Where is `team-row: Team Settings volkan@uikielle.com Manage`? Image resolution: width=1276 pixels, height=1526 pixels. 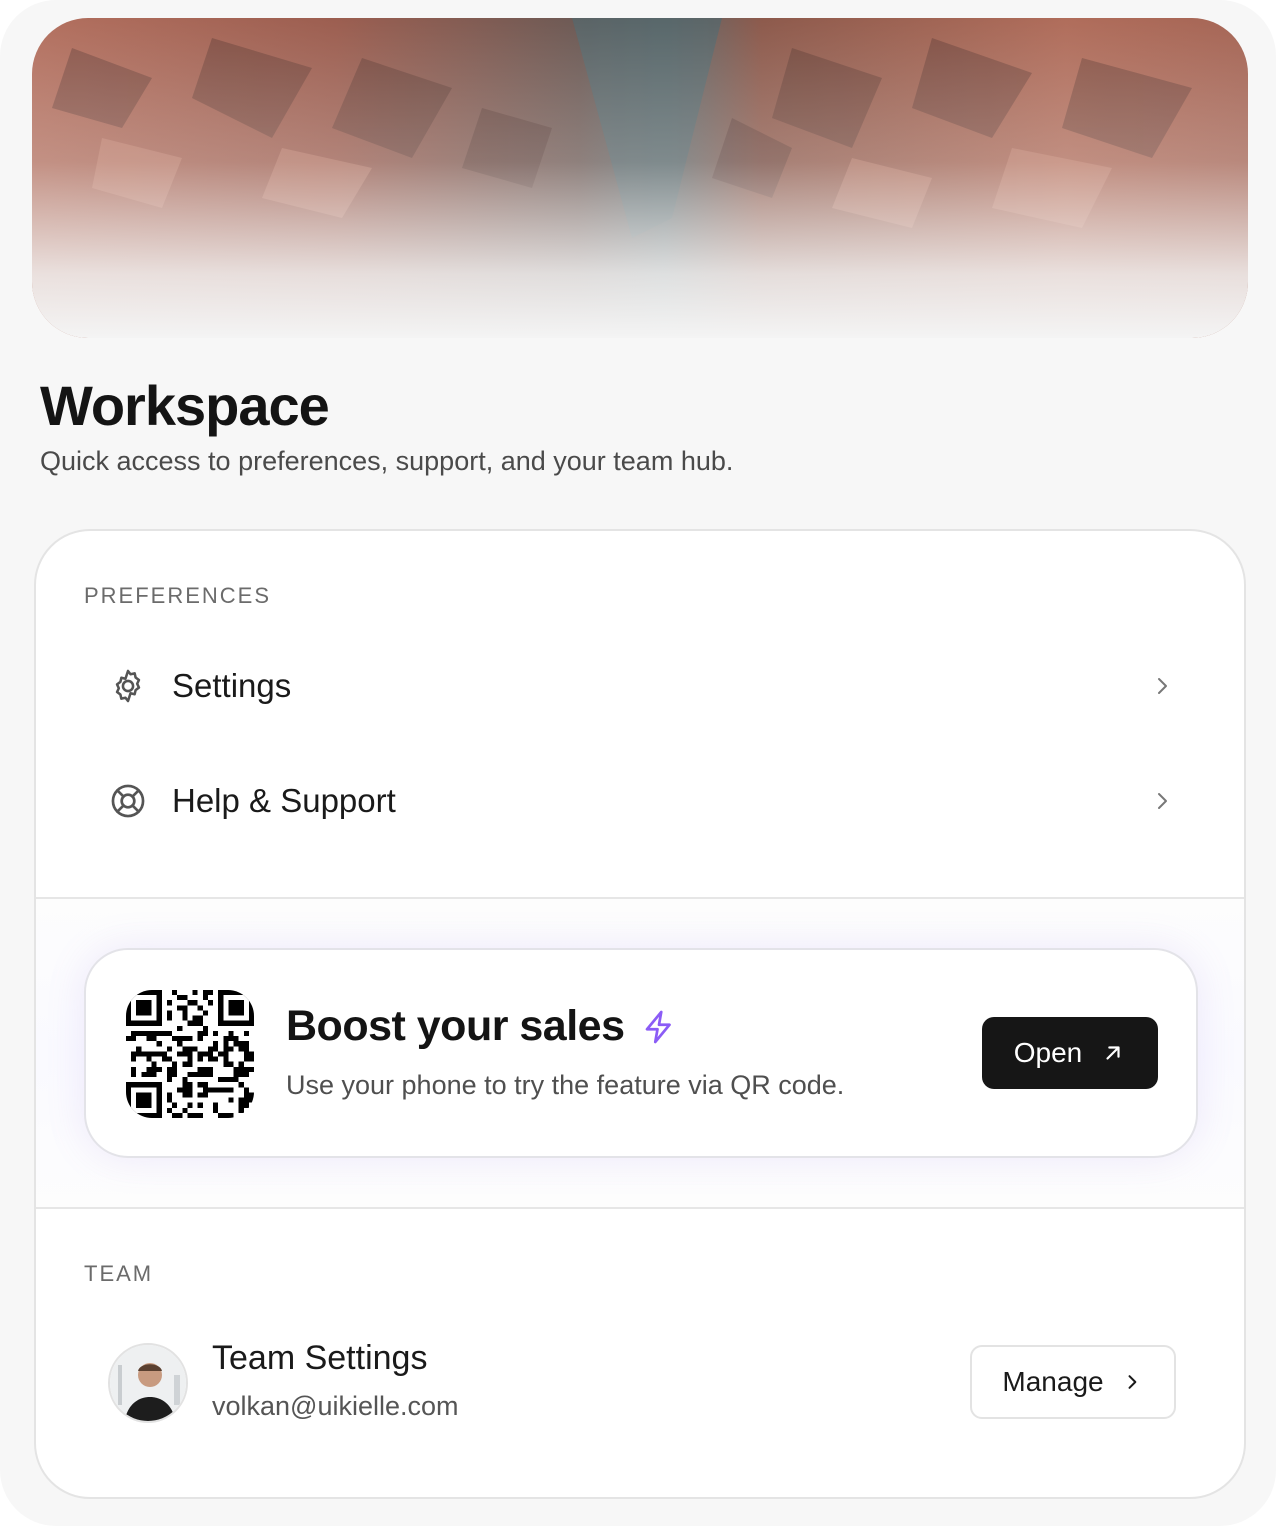 team-row: Team Settings volkan@uikielle.com Manage is located at coordinates (642, 1381).